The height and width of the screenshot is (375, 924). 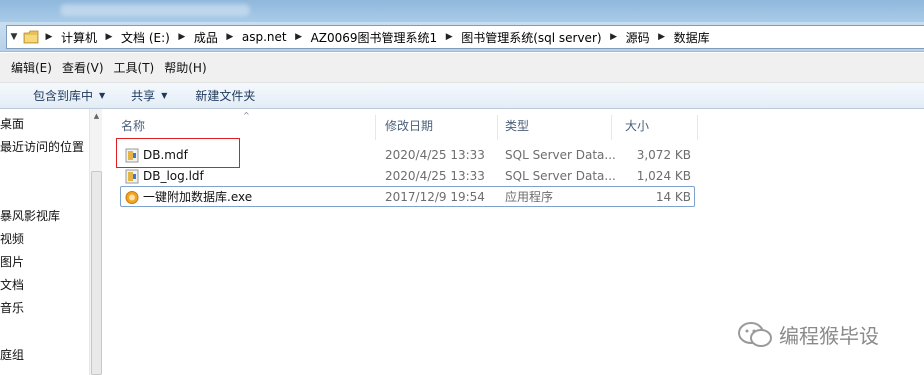 What do you see at coordinates (145, 37) in the screenshot?
I see `breadcrumb-drive-e: 文档 (E:)` at bounding box center [145, 37].